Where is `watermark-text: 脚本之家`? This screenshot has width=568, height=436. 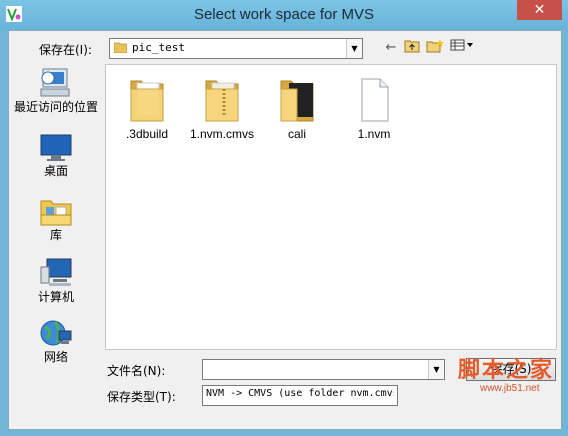 watermark-text: 脚本之家 is located at coordinates (506, 370).